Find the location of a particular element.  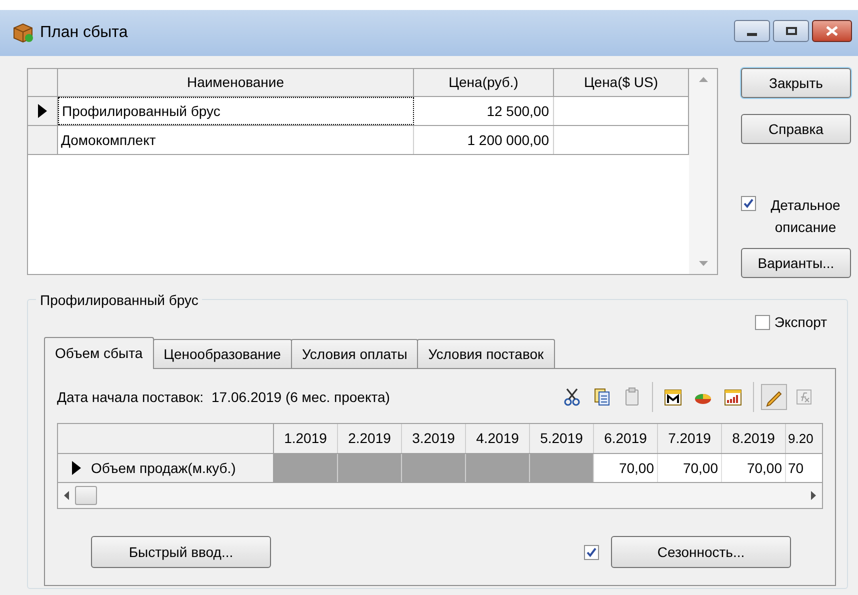

checkbox-label: Экспорт is located at coordinates (800, 322).